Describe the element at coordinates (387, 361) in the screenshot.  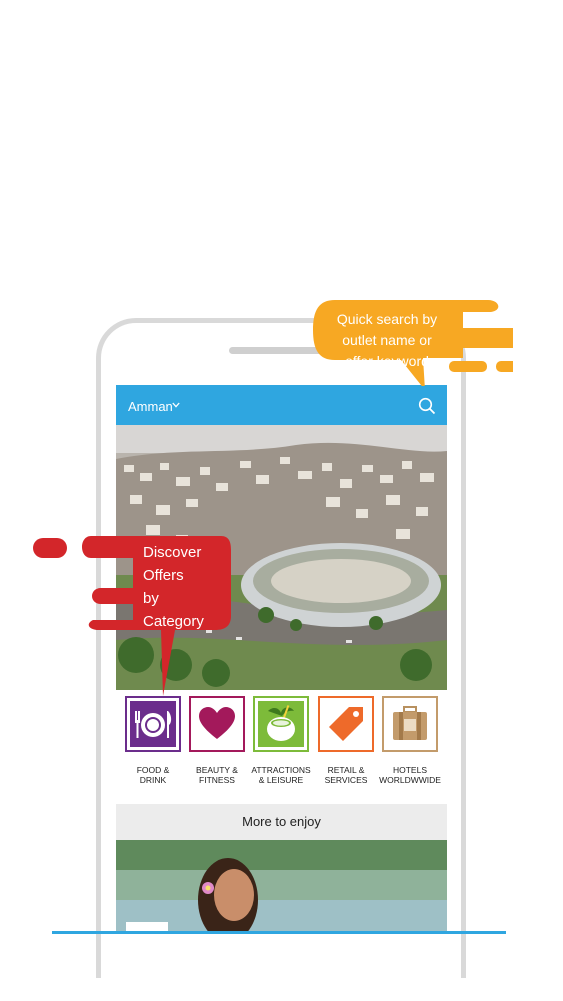
I see `callout-line: offer keyword` at that location.